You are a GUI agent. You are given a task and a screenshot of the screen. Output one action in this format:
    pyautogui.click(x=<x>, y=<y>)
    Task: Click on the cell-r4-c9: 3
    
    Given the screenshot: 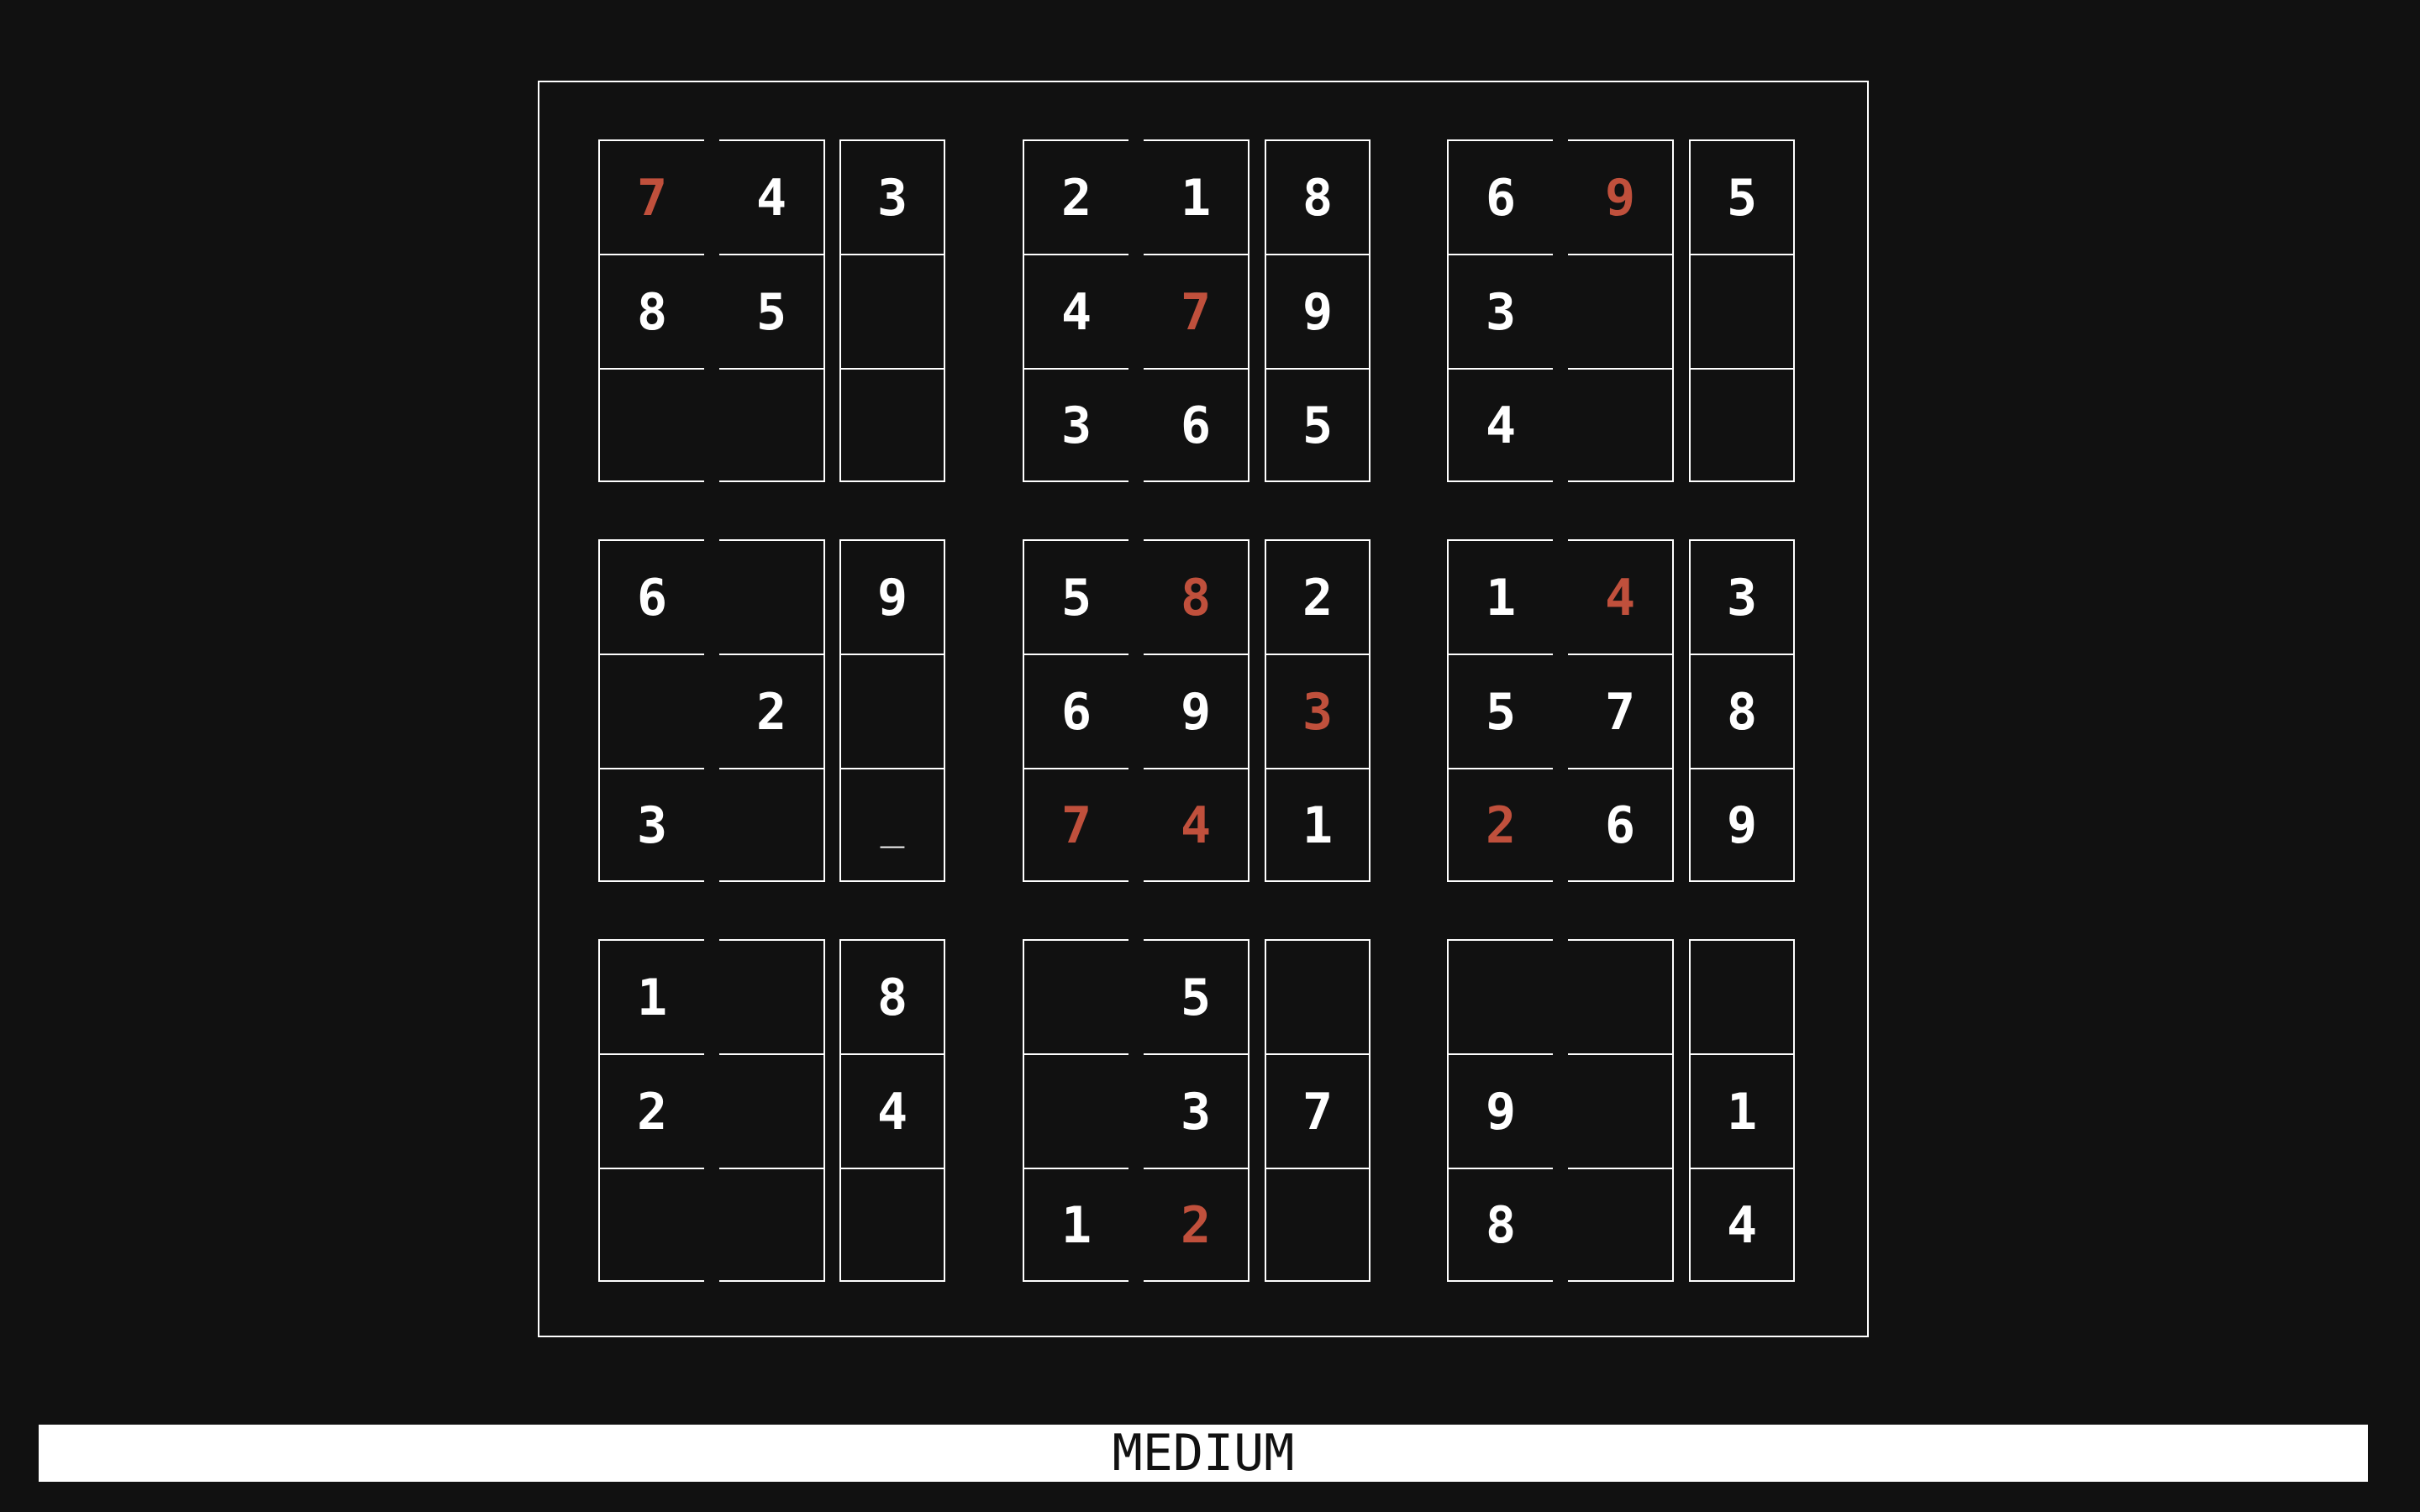 What is the action you would take?
    pyautogui.click(x=1742, y=596)
    